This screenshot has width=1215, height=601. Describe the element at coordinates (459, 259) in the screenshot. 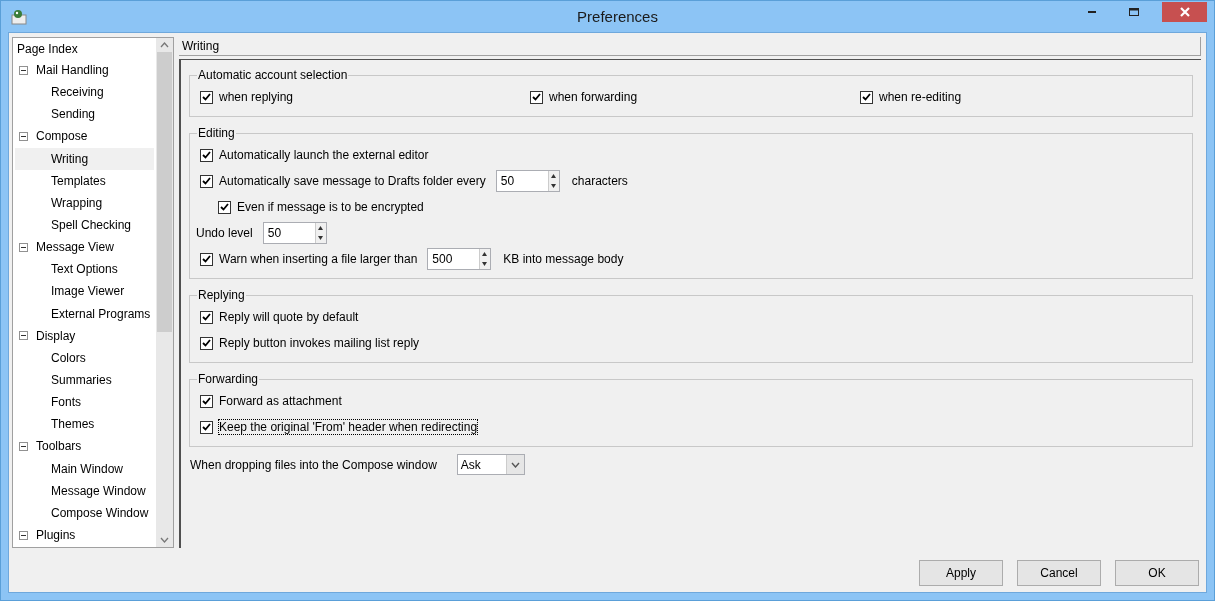

I see `spin-field: 500` at that location.